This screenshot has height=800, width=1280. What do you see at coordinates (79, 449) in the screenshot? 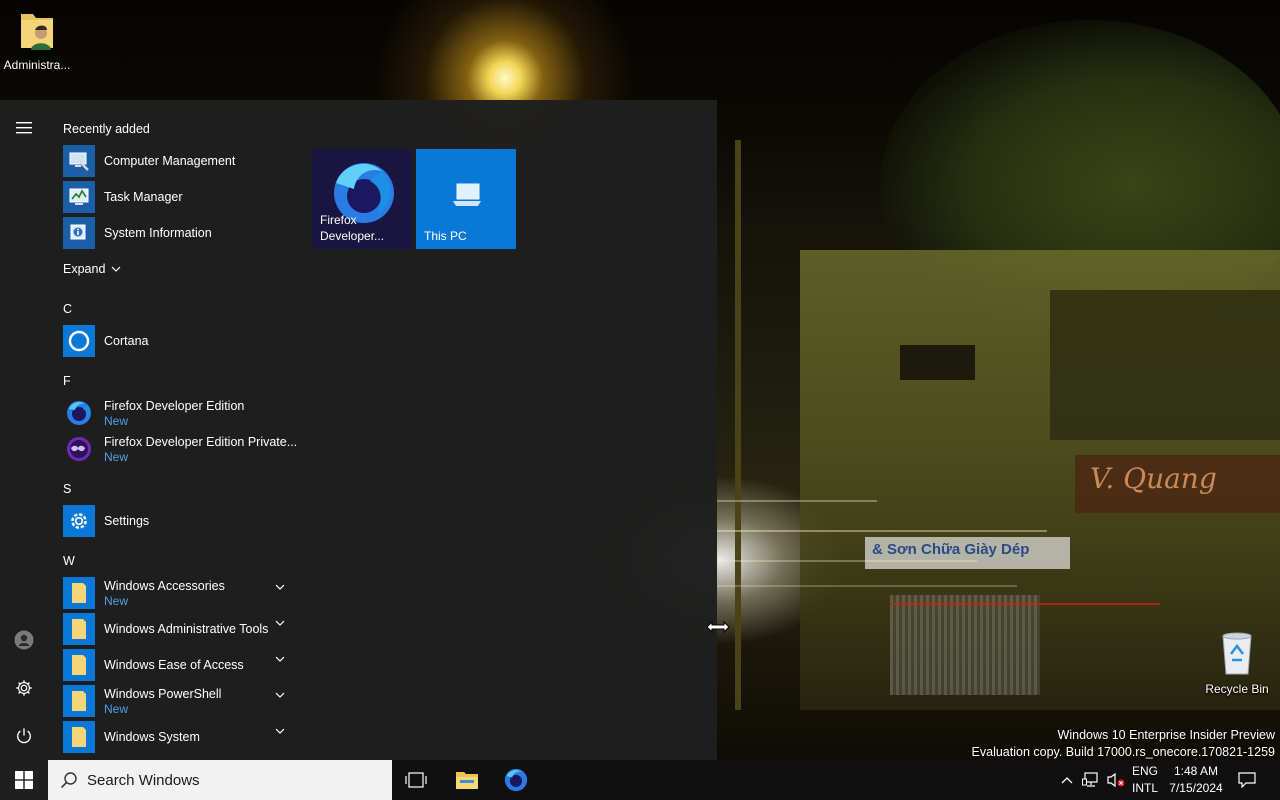
I see `firefox-private-icon` at bounding box center [79, 449].